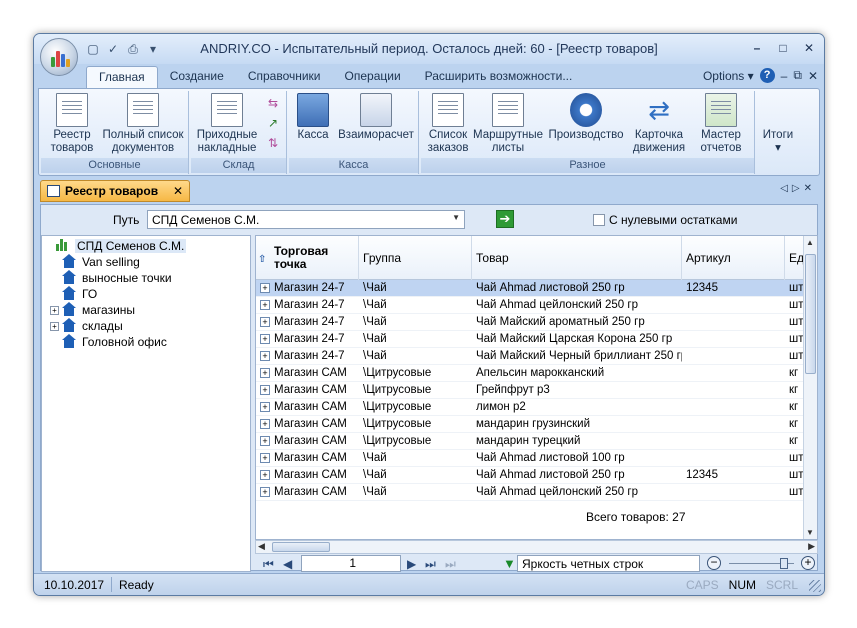 The image size is (857, 628). I want to click on filter-icon: ▼, so click(509, 563).